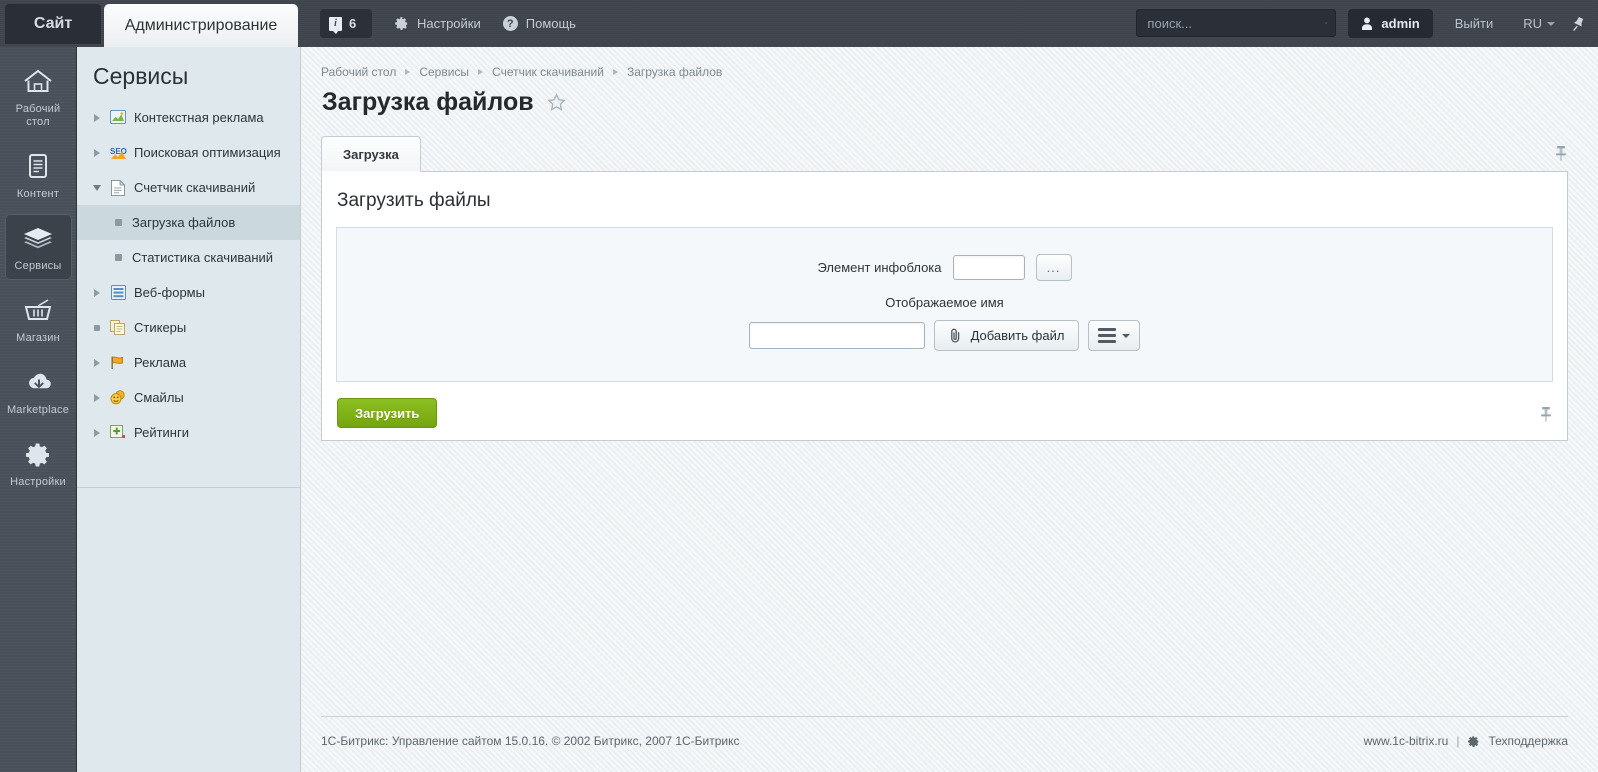 The height and width of the screenshot is (772, 1598). Describe the element at coordinates (188, 117) in the screenshot. I see `sidebar-item-context-ads: Контекстная реклама` at that location.